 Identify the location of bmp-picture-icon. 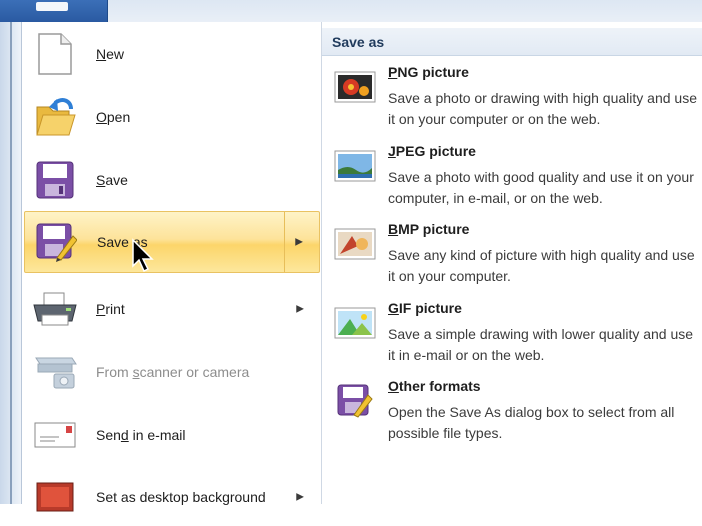
(355, 244).